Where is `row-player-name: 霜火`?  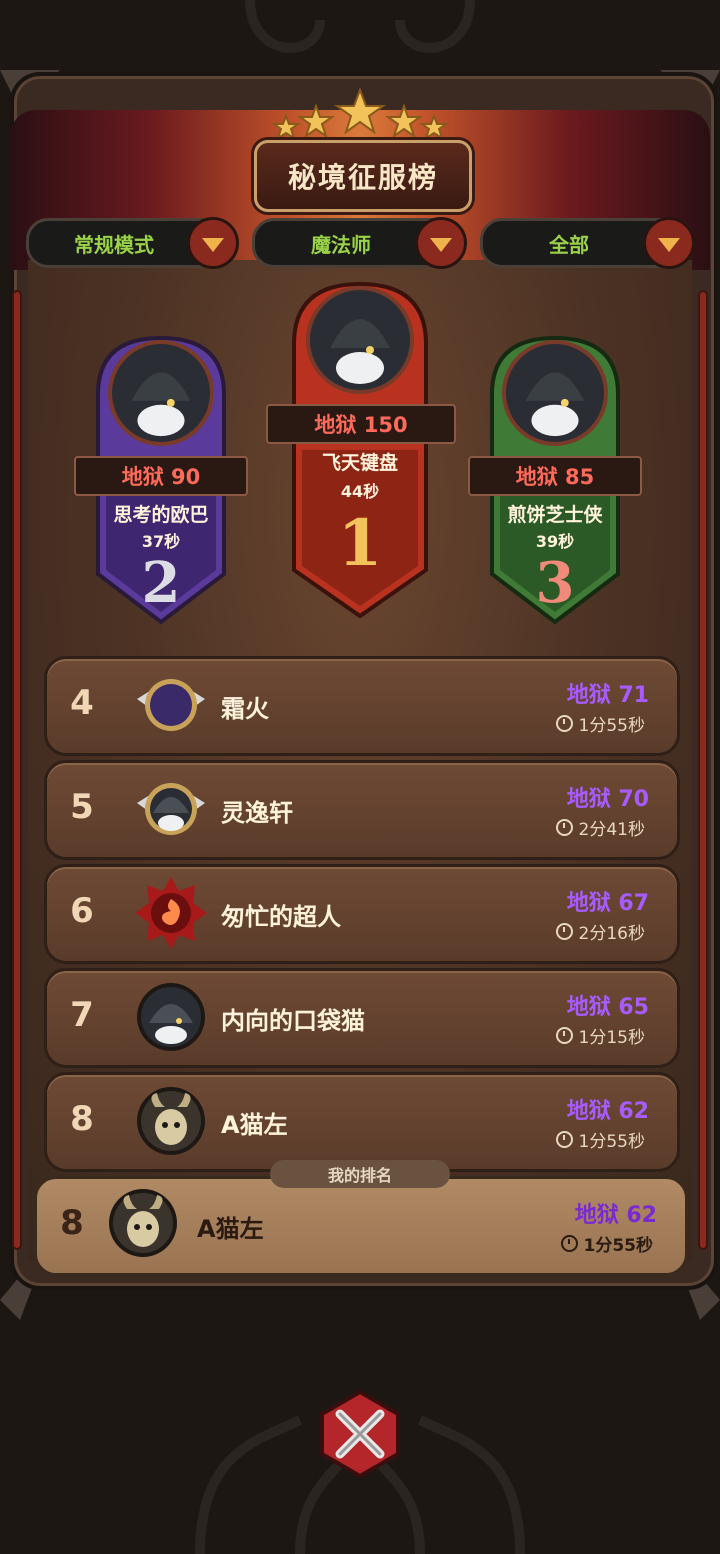
row-player-name: 霜火 is located at coordinates (245, 709).